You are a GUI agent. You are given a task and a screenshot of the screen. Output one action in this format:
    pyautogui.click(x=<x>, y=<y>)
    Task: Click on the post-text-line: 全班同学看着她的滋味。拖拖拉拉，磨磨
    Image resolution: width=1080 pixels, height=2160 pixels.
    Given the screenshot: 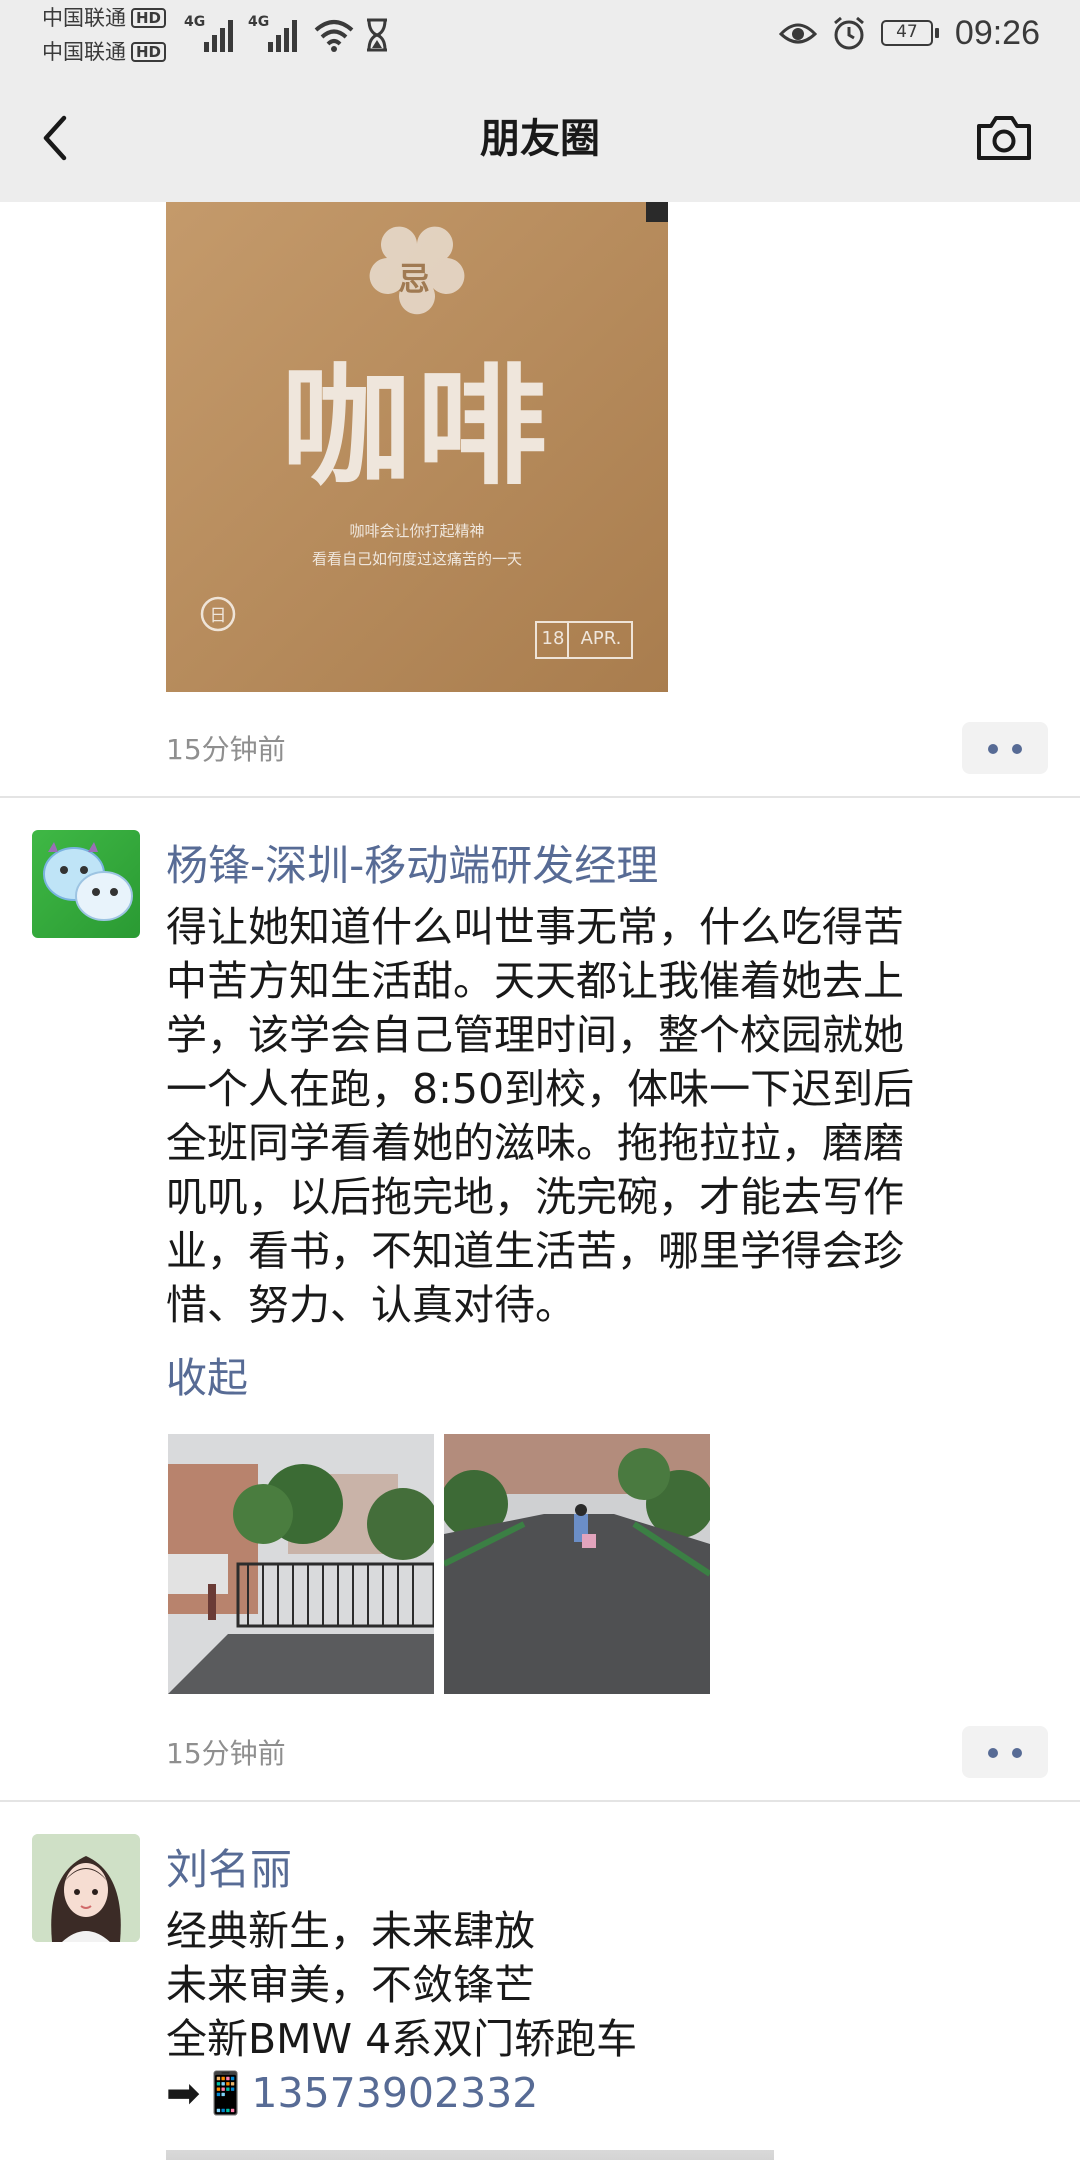 What is the action you would take?
    pyautogui.click(x=535, y=1143)
    